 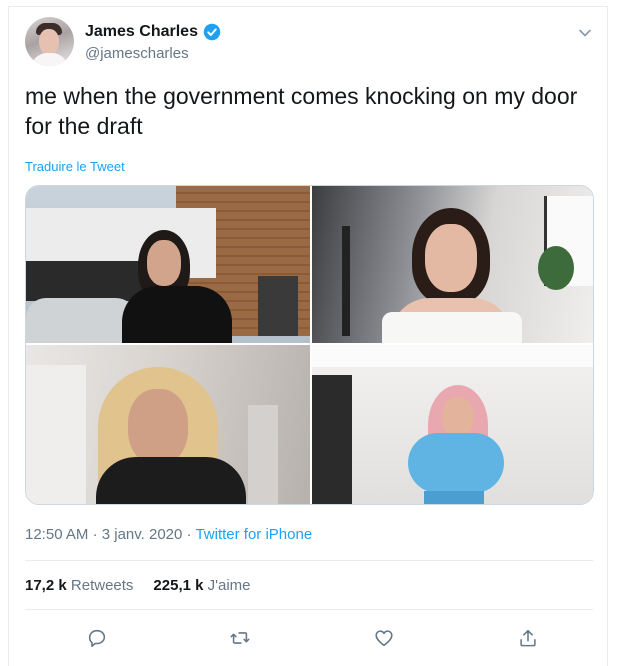 I want to click on likes-label: J'aime, so click(x=229, y=585).